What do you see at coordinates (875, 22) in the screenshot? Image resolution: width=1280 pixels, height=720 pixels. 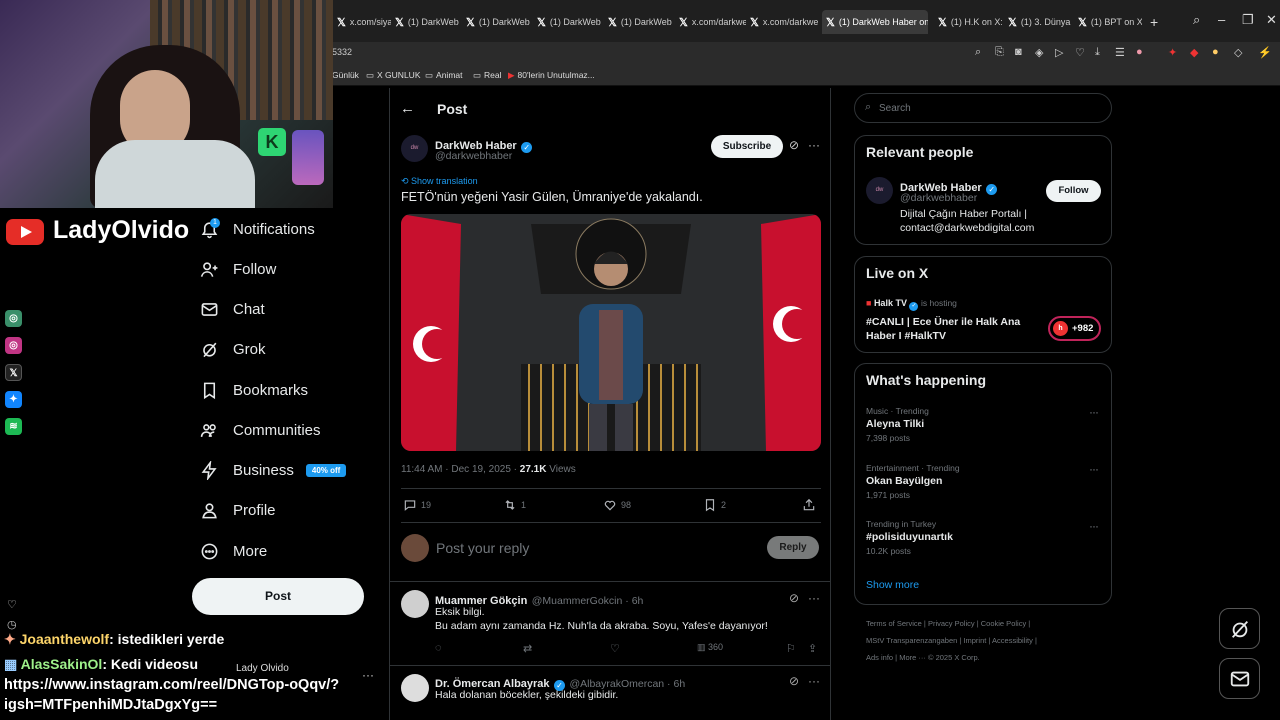 I see `tab-active: 𝕏 (1) DarkWeb Haber on` at bounding box center [875, 22].